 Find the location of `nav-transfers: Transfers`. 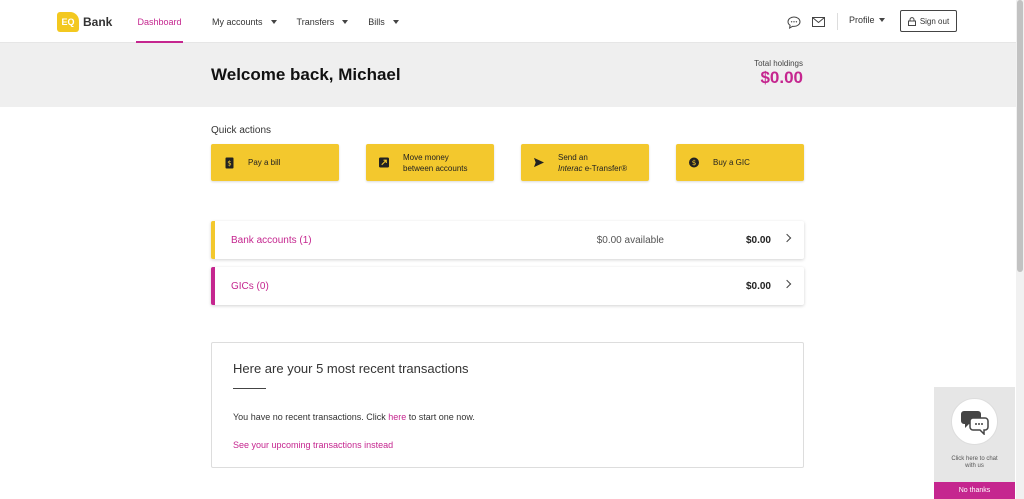

nav-transfers: Transfers is located at coordinates (323, 21).